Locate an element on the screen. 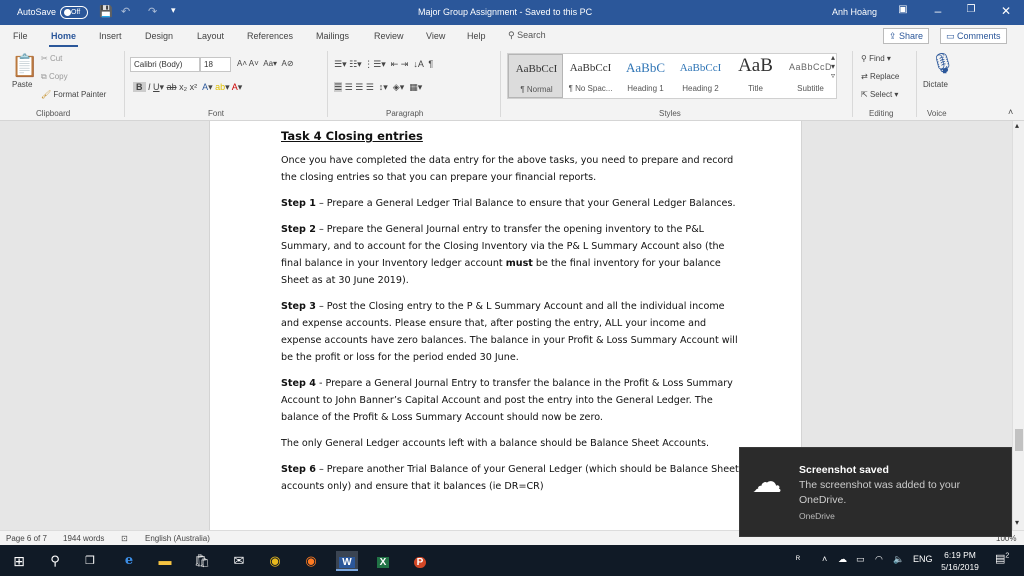  style-preview: AaBbCcI is located at coordinates (590, 68).